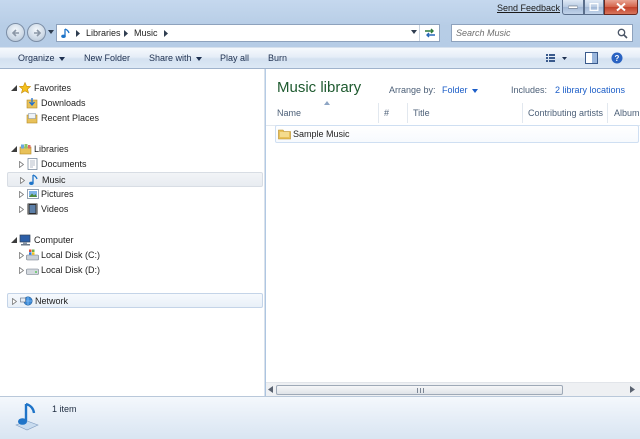  What do you see at coordinates (457, 134) in the screenshot?
I see `file-row: Sample Music` at bounding box center [457, 134].